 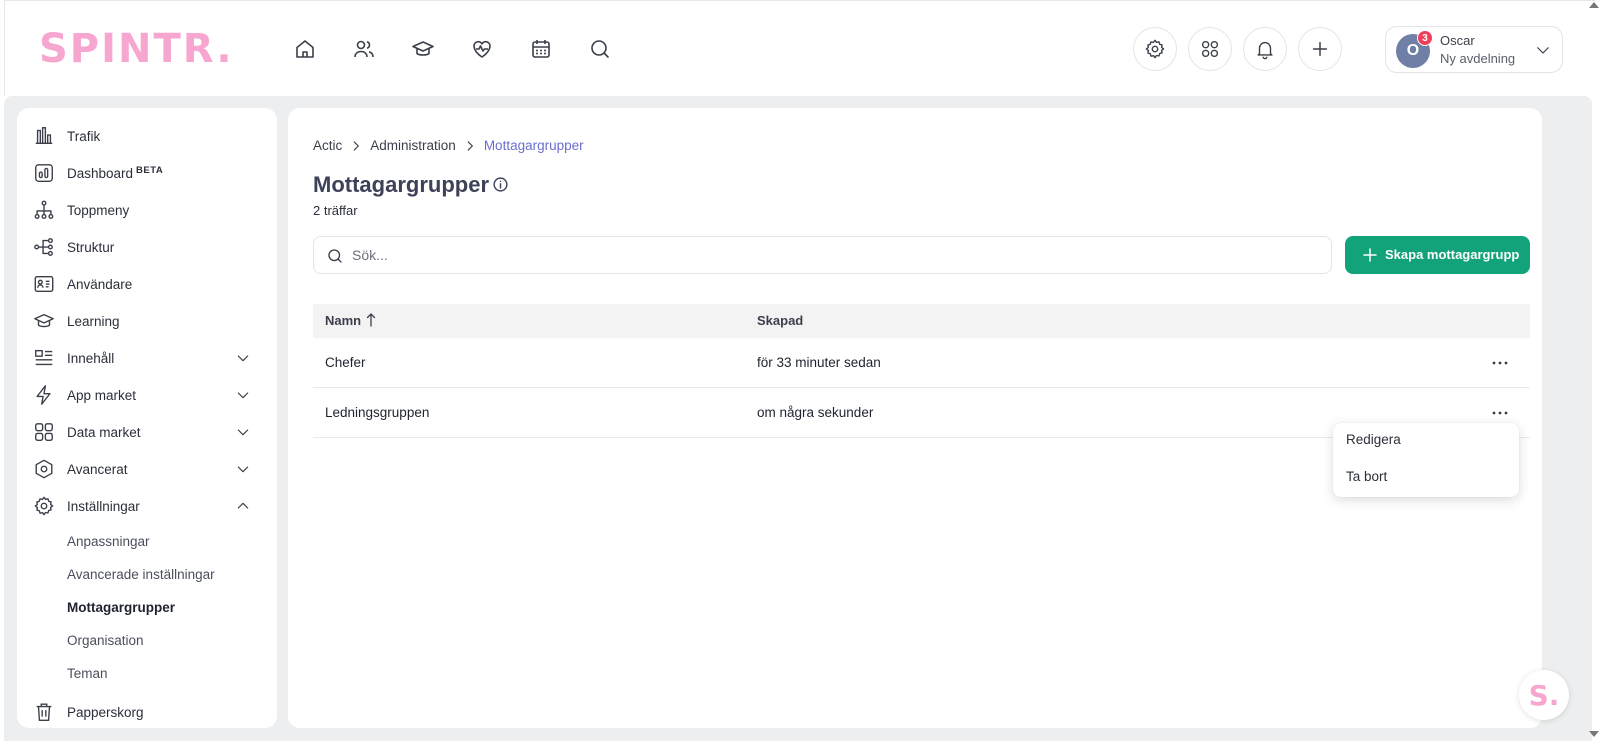 What do you see at coordinates (147, 395) in the screenshot?
I see `sidebar-item-app-market: App market` at bounding box center [147, 395].